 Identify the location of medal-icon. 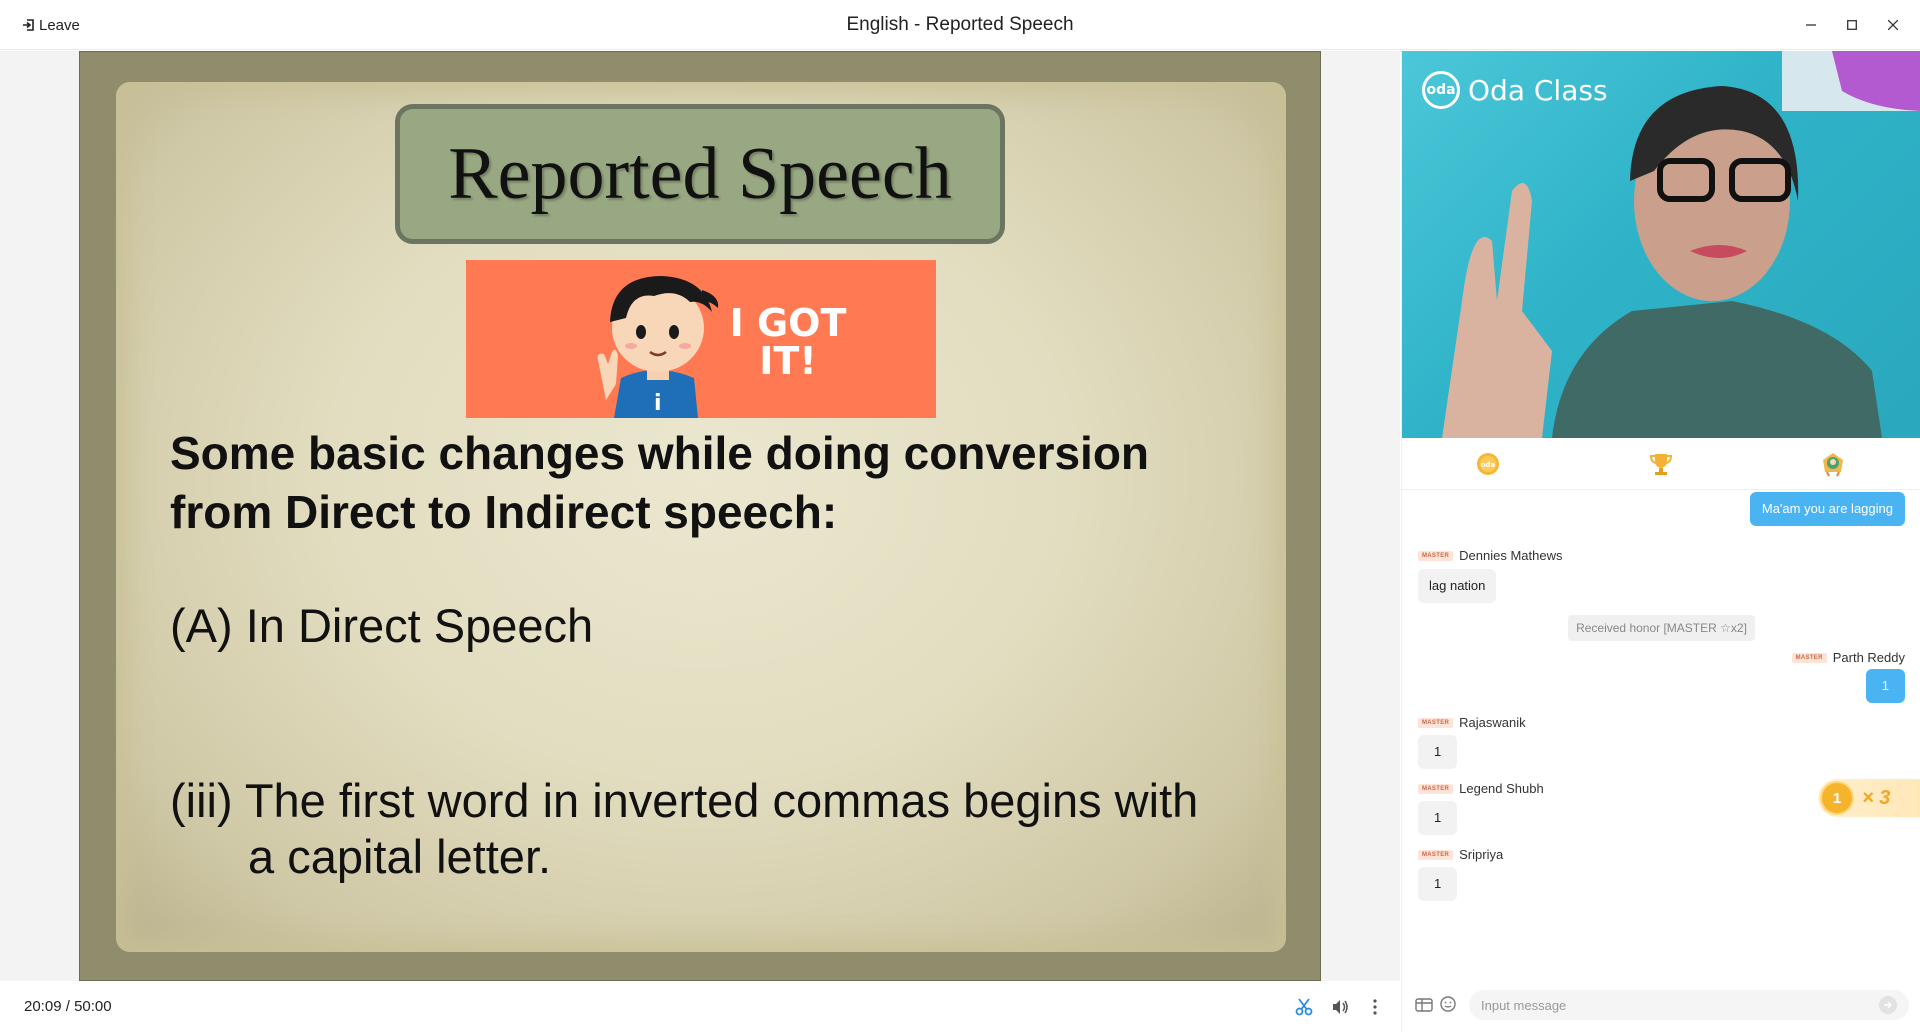
(1833, 464).